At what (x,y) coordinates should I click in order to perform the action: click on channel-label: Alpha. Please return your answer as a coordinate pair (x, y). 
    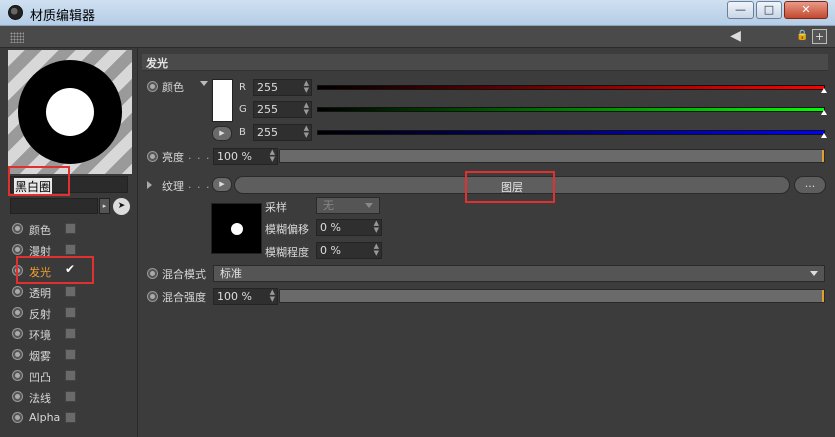
    Looking at the image, I should click on (45, 417).